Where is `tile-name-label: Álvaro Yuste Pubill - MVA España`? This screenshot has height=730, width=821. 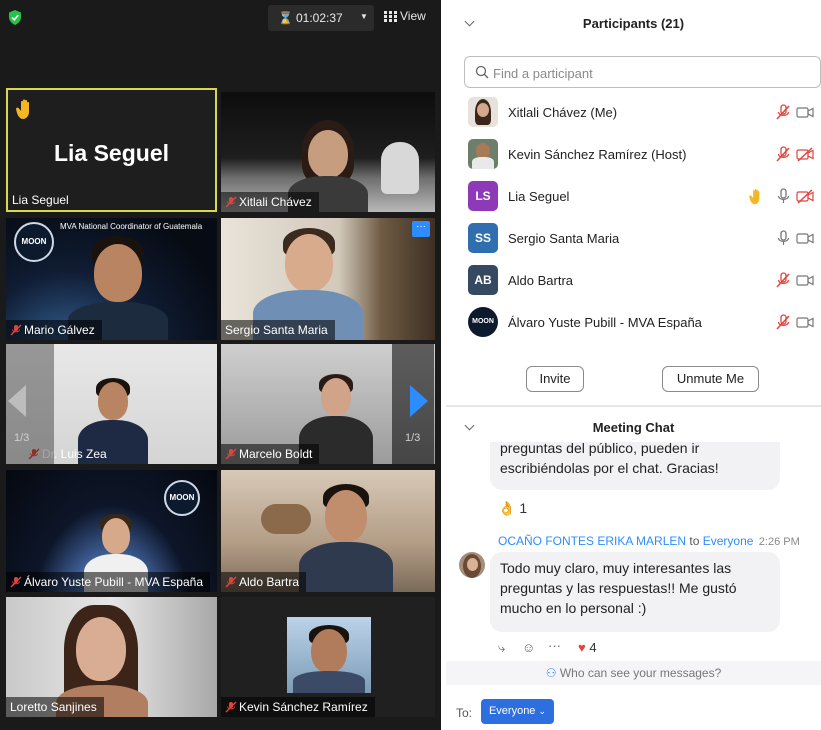
tile-name-label: Álvaro Yuste Pubill - MVA España is located at coordinates (108, 582).